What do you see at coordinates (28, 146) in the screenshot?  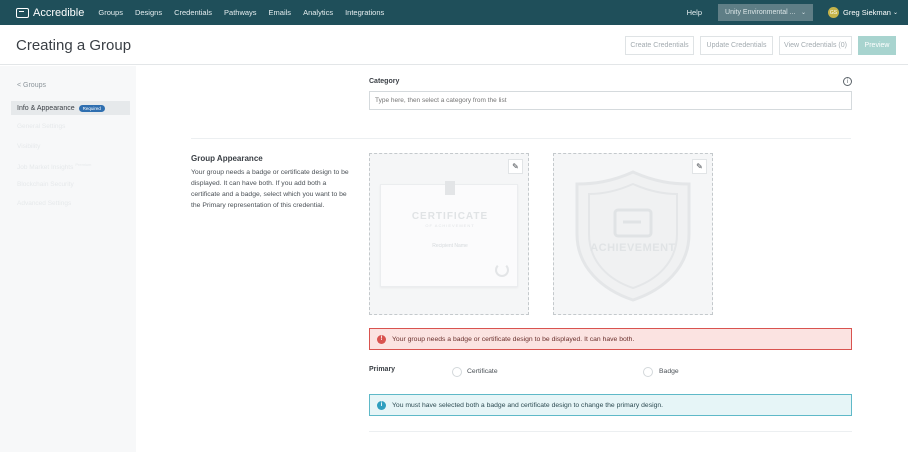 I see `sidebar-item-visibility: Visibility` at bounding box center [28, 146].